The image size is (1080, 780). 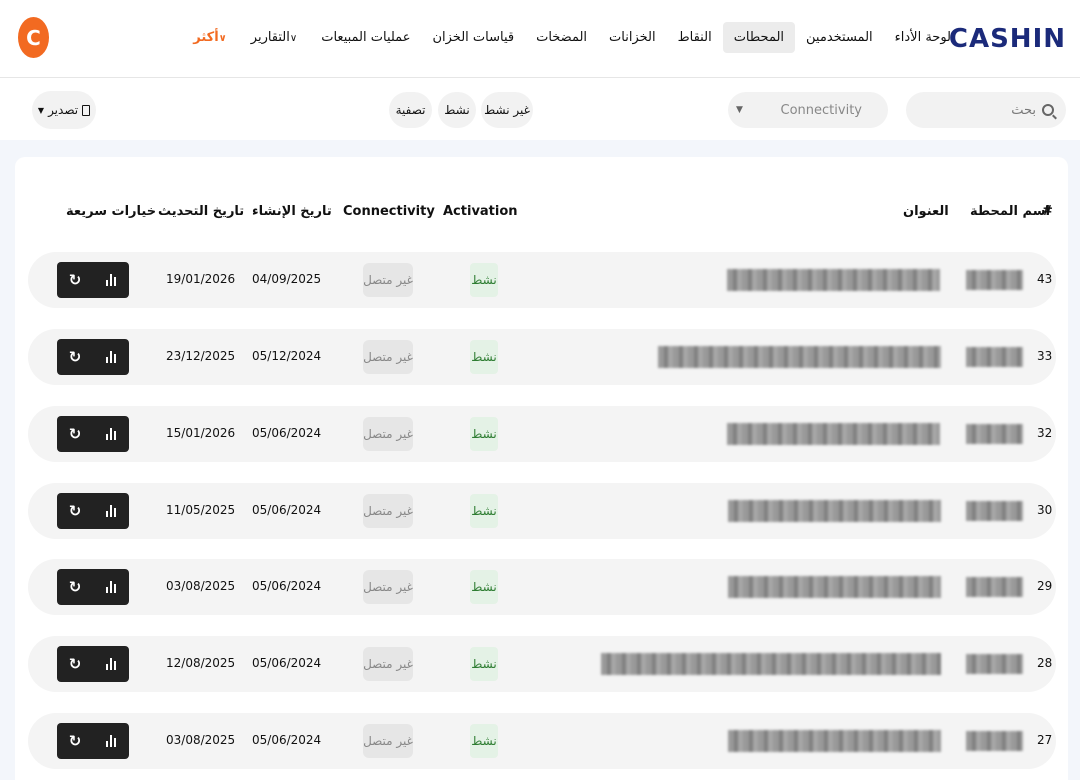 What do you see at coordinates (632, 37) in the screenshot?
I see `nav-tanks: الخزانات` at bounding box center [632, 37].